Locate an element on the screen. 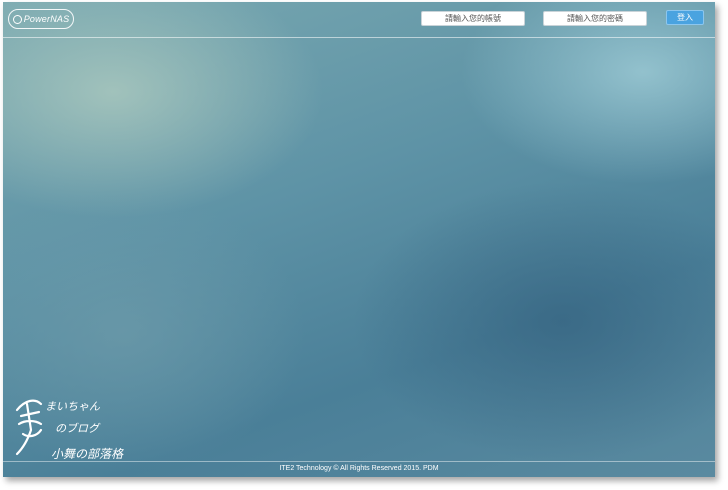  top-bar: PowerNAS 登入 is located at coordinates (359, 20).